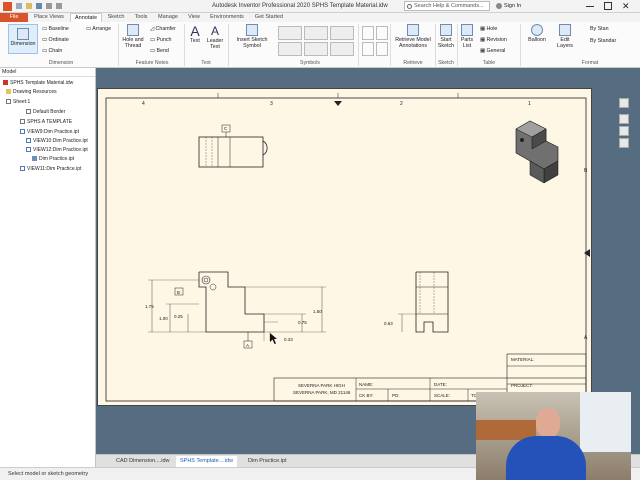  What do you see at coordinates (46, 122) in the screenshot?
I see `browser-item-title-block: SPHS A TEMPLATE` at bounding box center [46, 122].